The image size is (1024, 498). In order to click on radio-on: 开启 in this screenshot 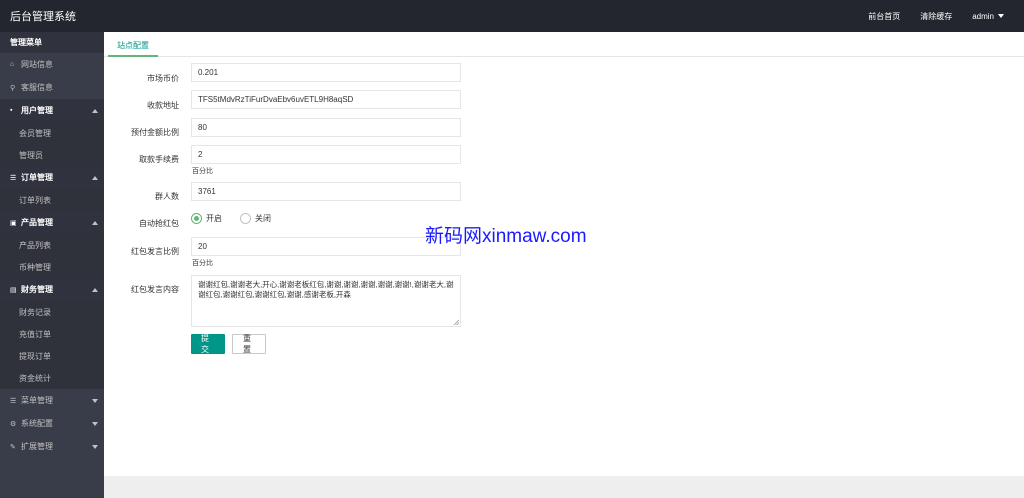, I will do `click(206, 218)`.